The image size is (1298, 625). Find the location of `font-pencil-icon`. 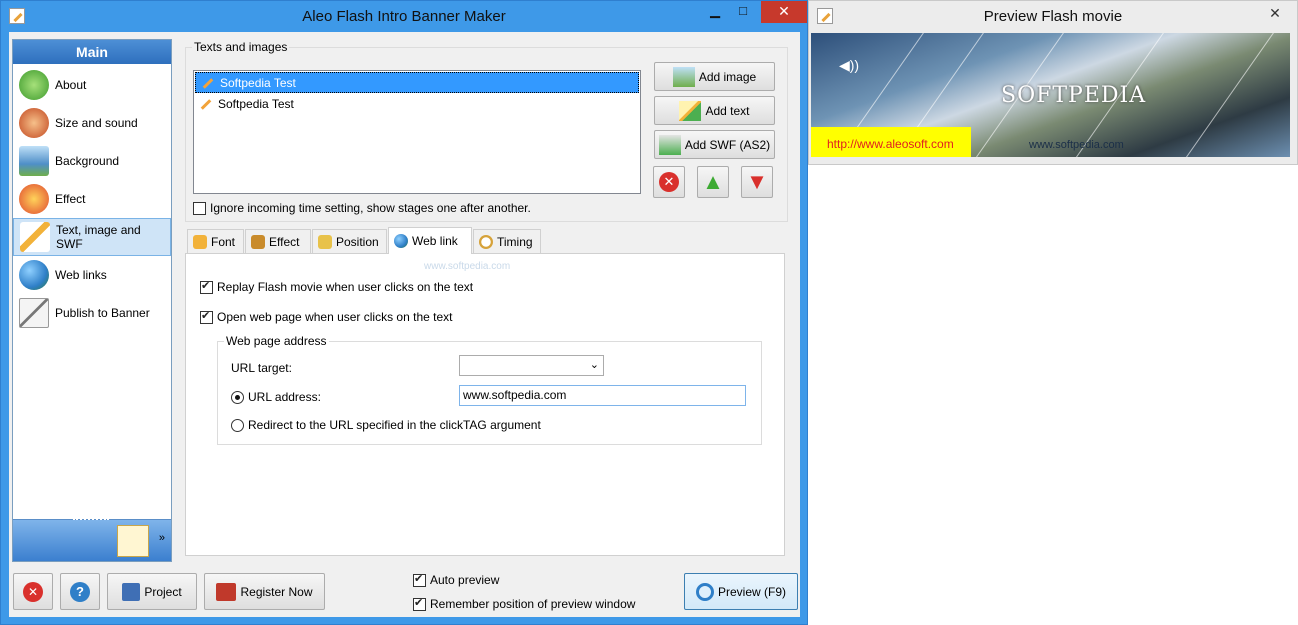

font-pencil-icon is located at coordinates (200, 241).